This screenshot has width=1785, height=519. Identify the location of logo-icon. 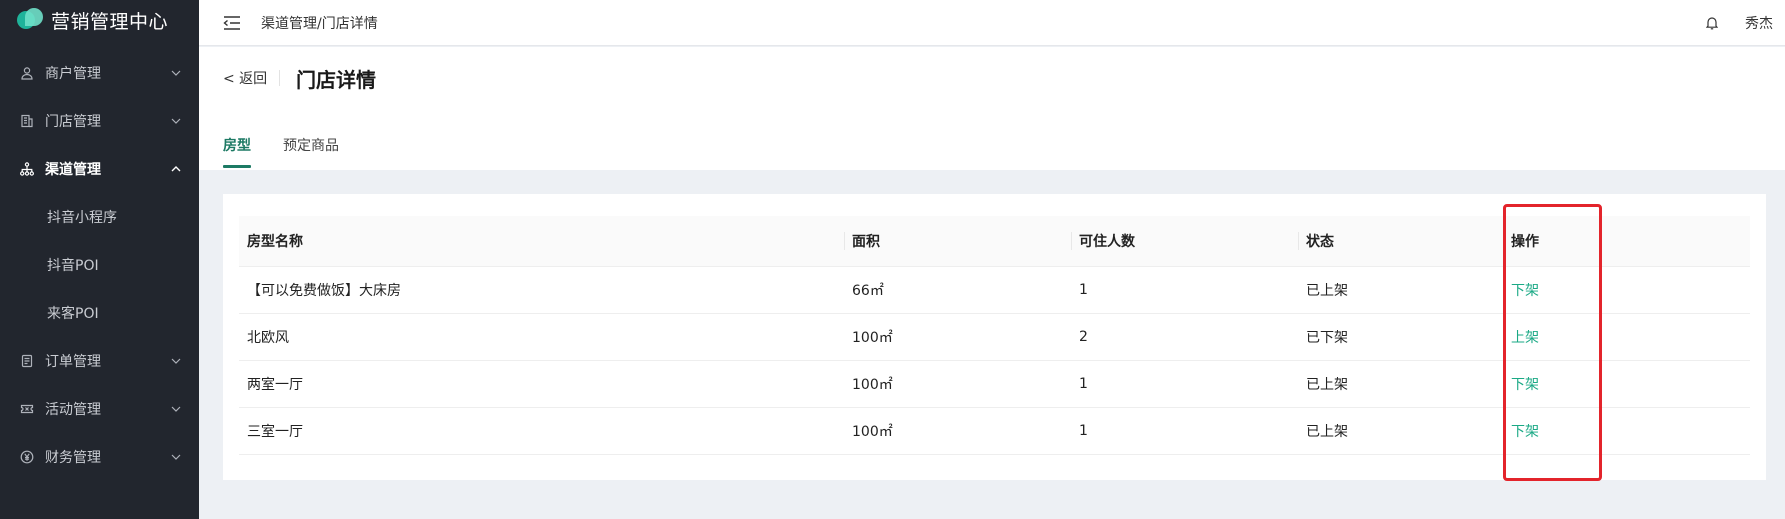
(30, 20).